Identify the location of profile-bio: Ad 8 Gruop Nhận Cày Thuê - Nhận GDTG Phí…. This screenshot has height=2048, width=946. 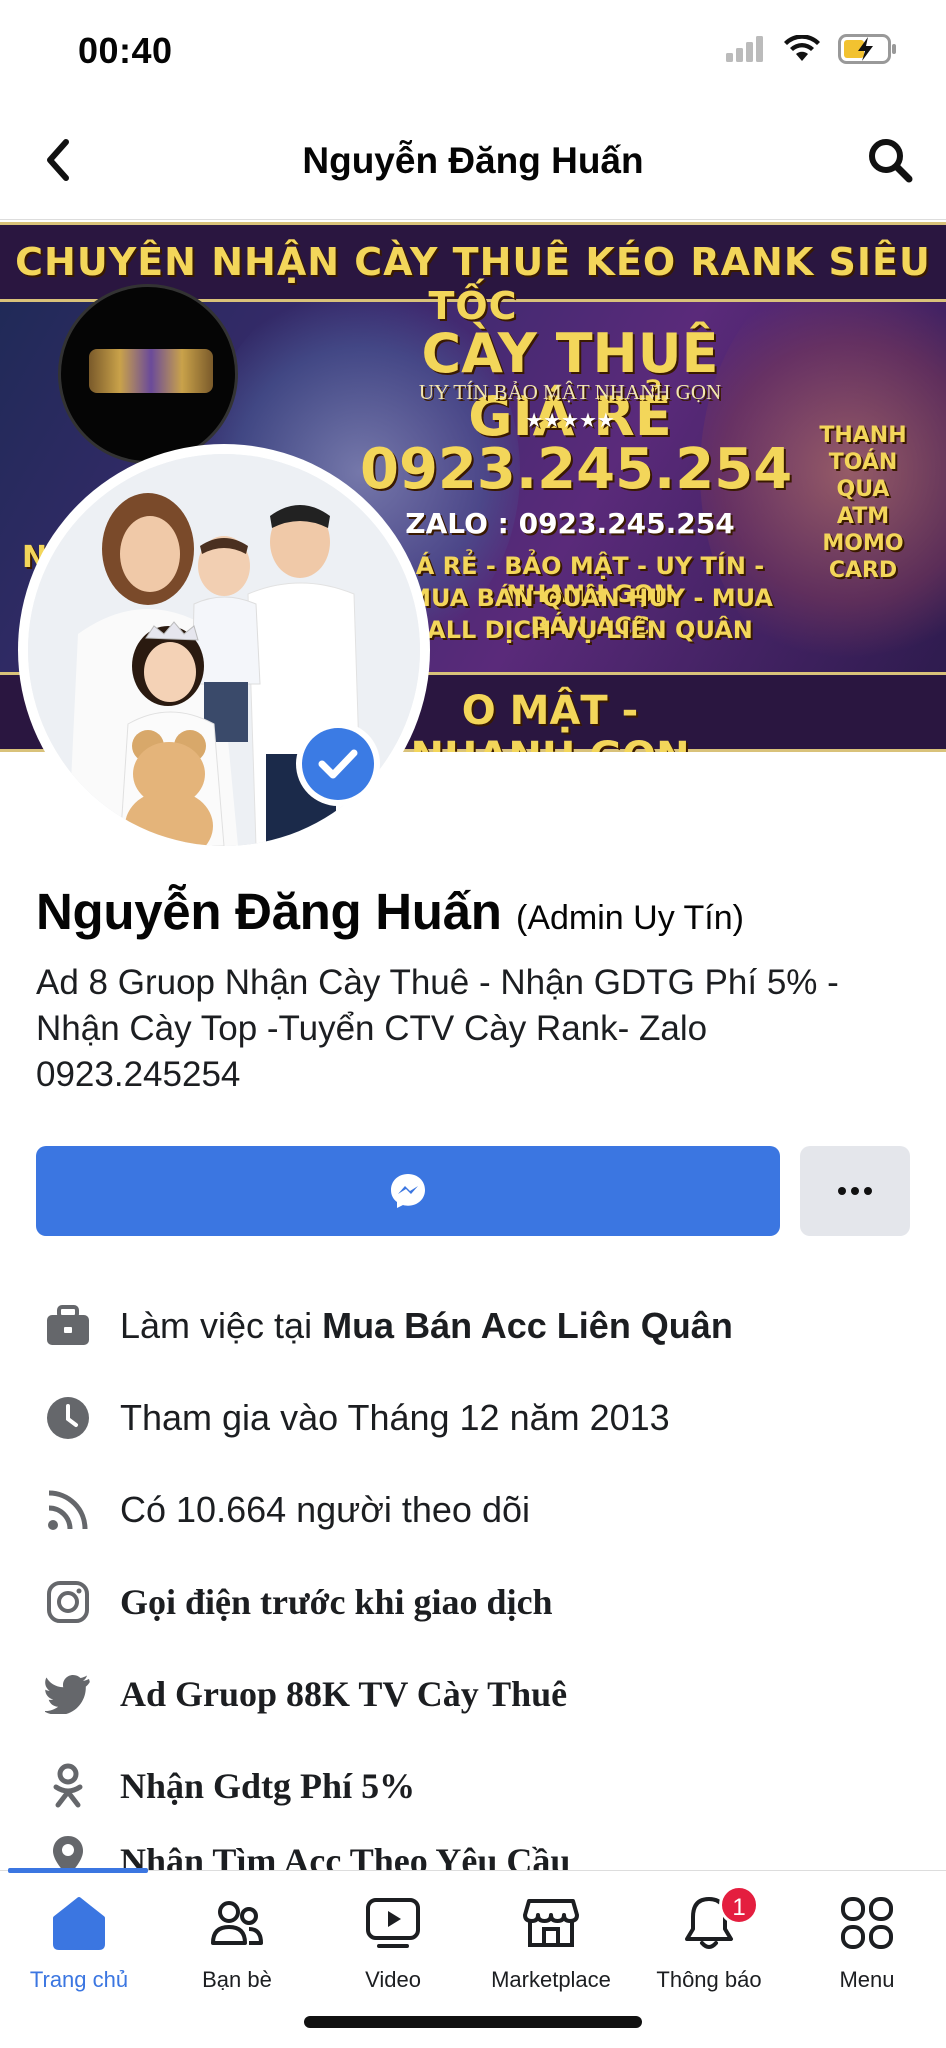
(437, 1028).